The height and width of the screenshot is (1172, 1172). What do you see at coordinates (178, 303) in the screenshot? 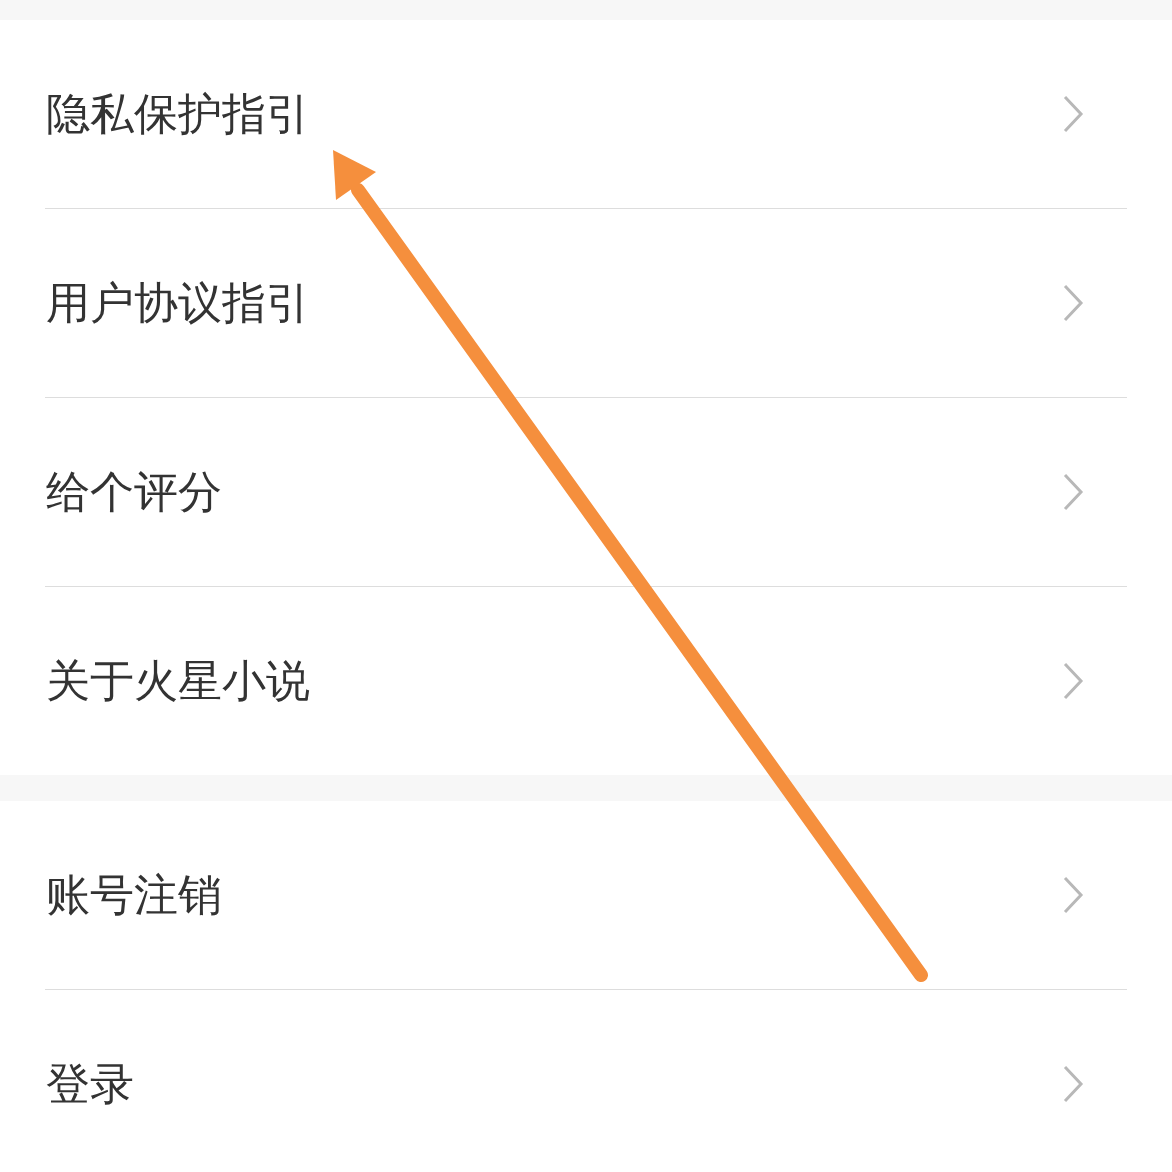
I see `row-label: 用户协议指引` at bounding box center [178, 303].